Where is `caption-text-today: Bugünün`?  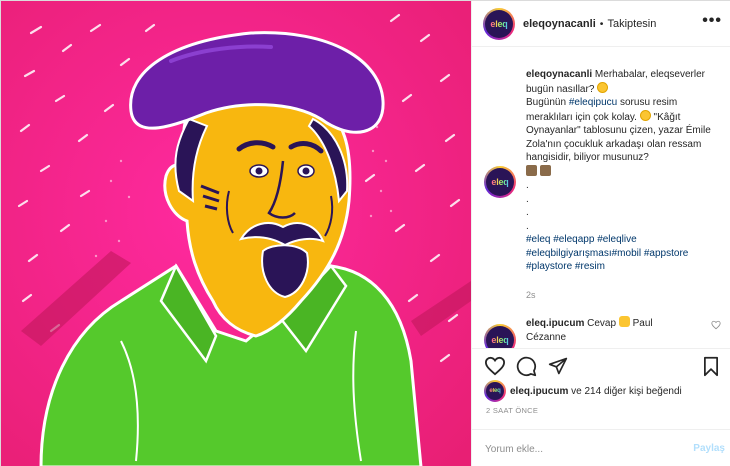
caption-text-today: Bugünün is located at coordinates (546, 102).